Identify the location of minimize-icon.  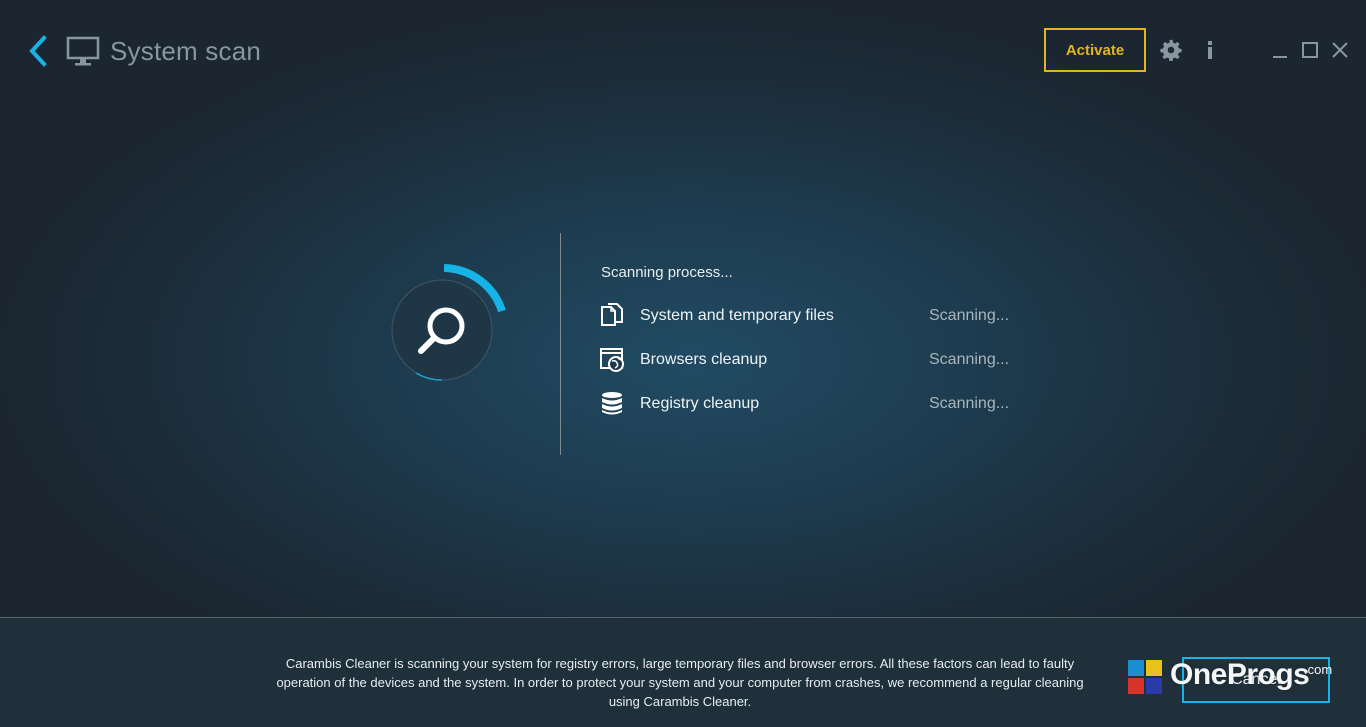
(1280, 57).